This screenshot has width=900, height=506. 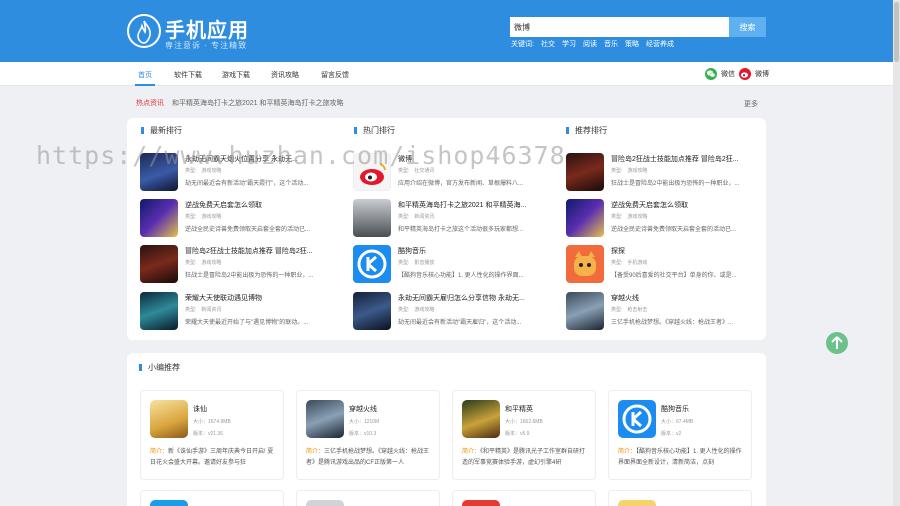 I want to click on app-size: 大小：67.4MB, so click(x=677, y=422).